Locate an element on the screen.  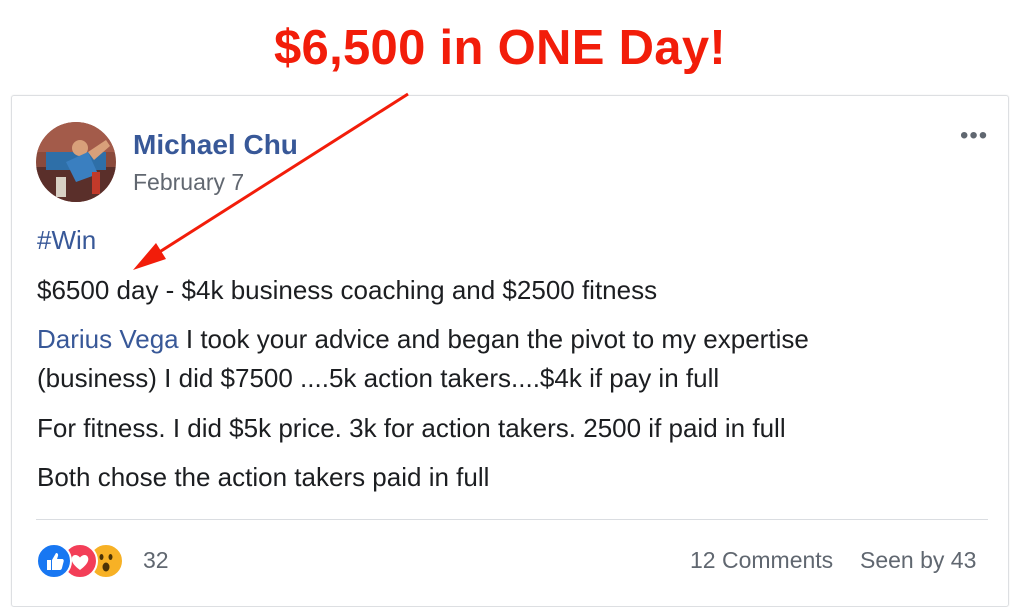
more-options-icon: ••• is located at coordinates (978, 137).